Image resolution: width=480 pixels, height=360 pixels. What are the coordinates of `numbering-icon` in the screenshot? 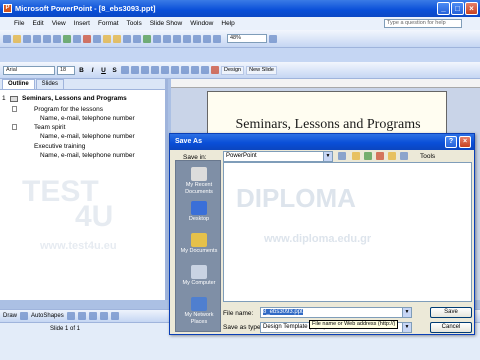 It's located at (155, 70).